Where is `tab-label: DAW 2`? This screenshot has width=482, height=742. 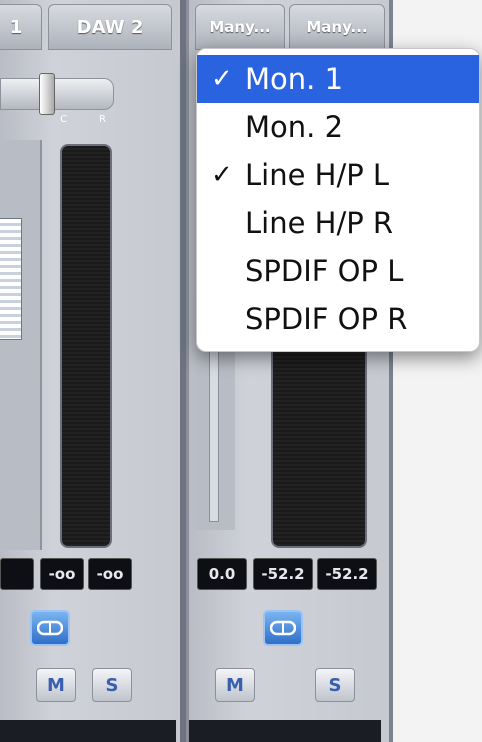
tab-label: DAW 2 is located at coordinates (110, 27).